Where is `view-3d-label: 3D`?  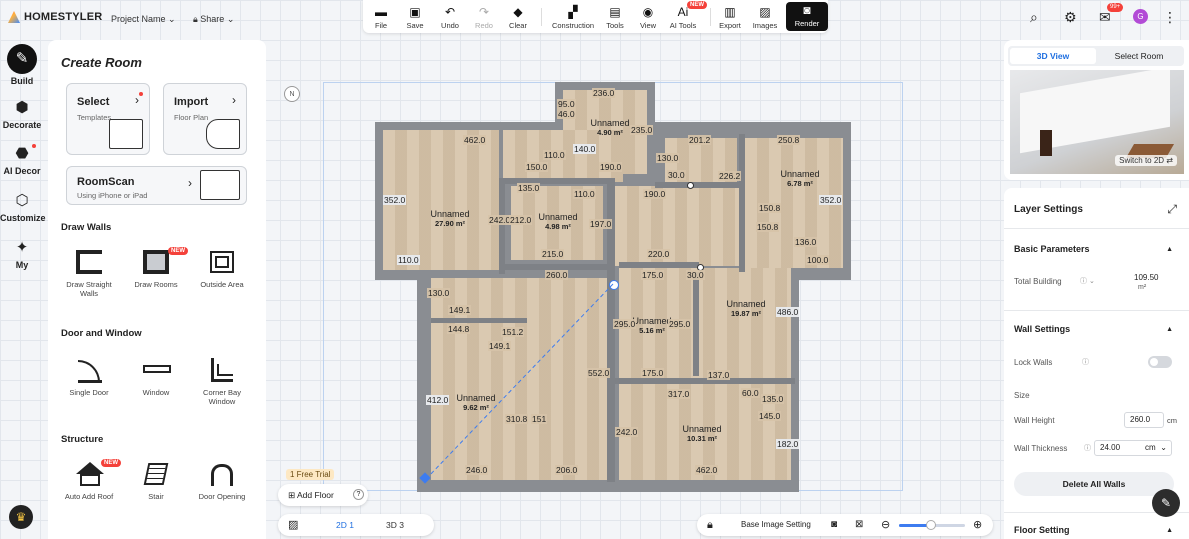 view-3d-label: 3D is located at coordinates (391, 525).